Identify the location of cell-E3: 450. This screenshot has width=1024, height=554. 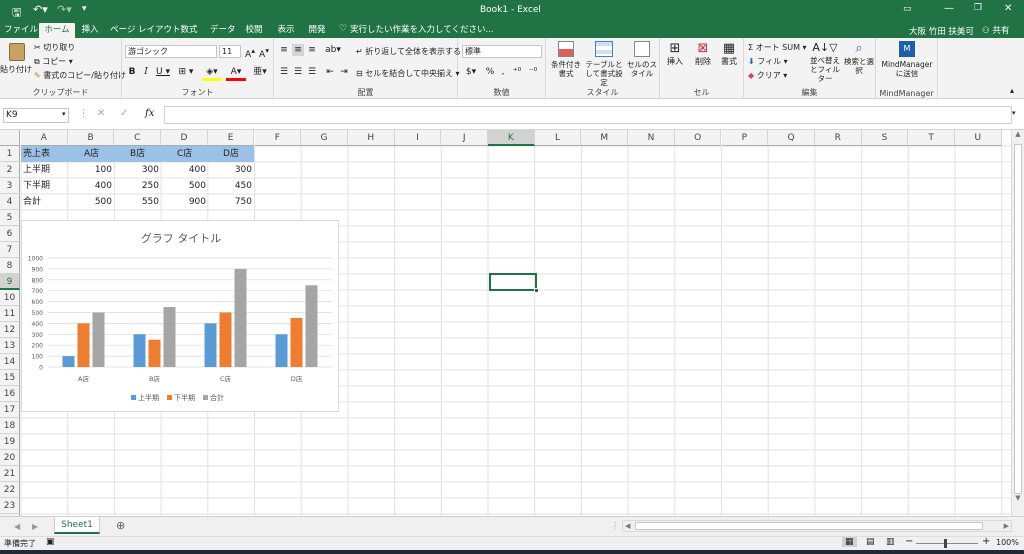
(230, 186).